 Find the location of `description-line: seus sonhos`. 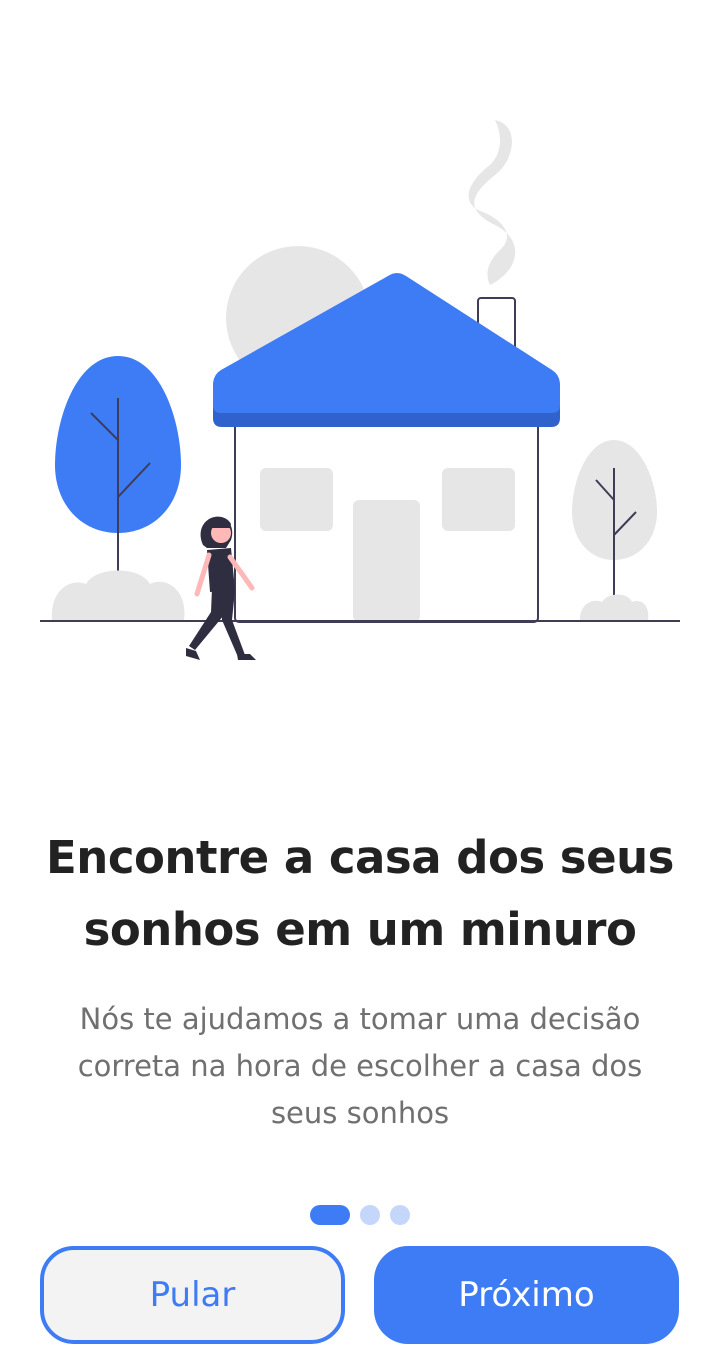

description-line: seus sonhos is located at coordinates (360, 1113).